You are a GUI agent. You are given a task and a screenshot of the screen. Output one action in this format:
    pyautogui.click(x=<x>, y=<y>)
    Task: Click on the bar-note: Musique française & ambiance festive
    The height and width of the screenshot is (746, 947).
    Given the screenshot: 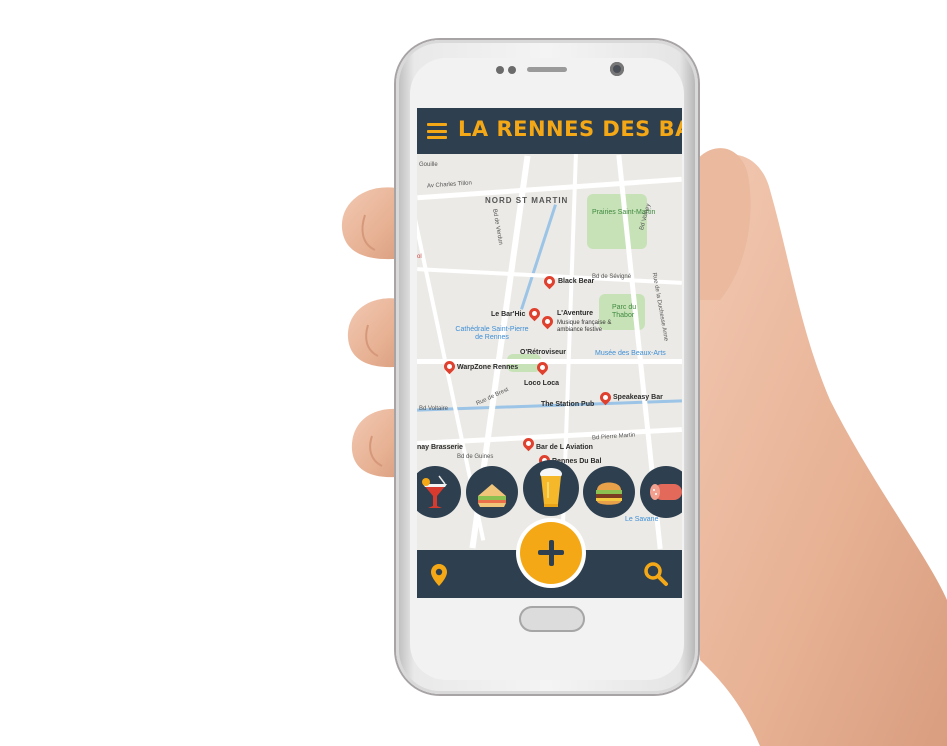 What is the action you would take?
    pyautogui.click(x=584, y=326)
    